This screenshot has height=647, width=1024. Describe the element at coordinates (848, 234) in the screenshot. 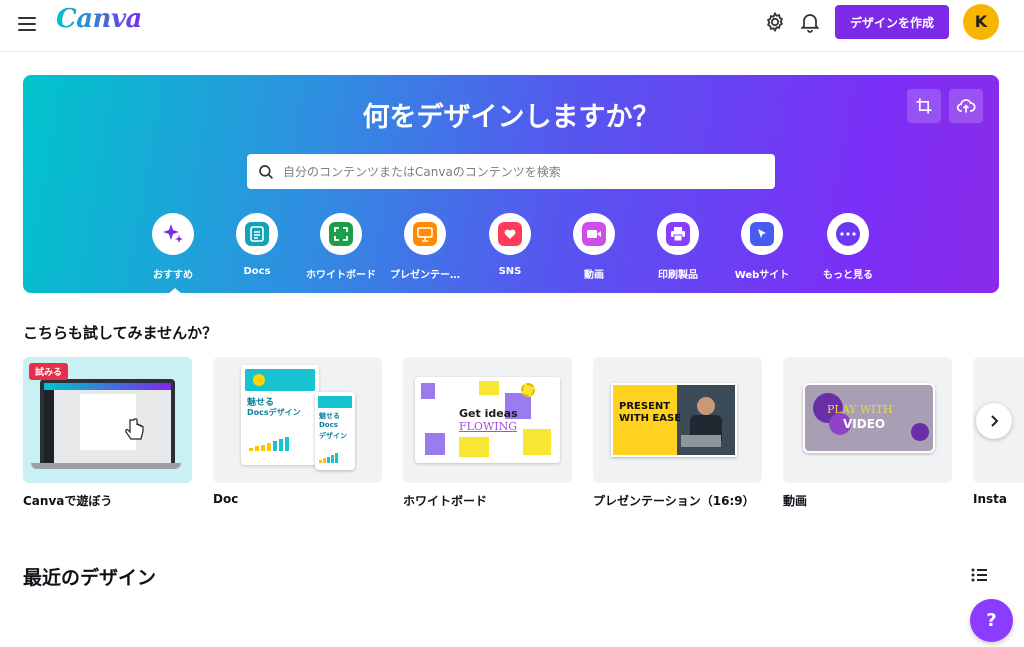

I see `more-icon` at that location.